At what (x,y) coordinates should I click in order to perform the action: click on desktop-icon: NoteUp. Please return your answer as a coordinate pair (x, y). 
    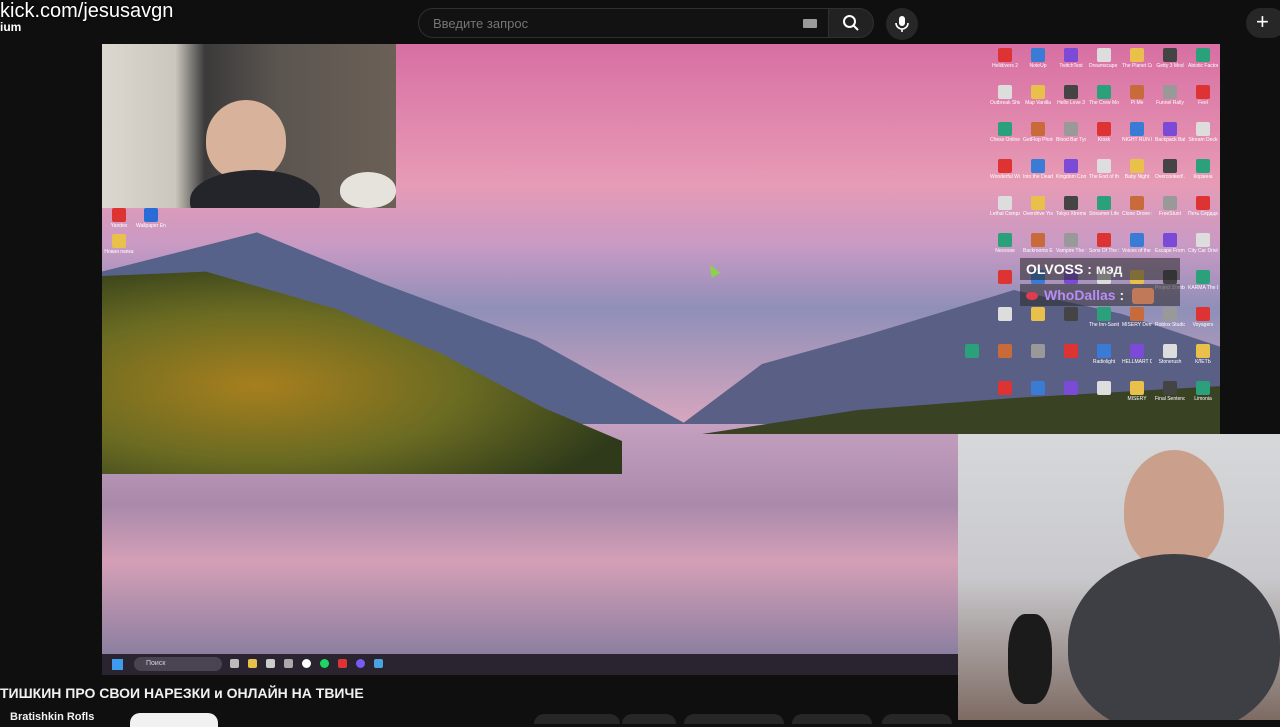
    Looking at the image, I should click on (1038, 58).